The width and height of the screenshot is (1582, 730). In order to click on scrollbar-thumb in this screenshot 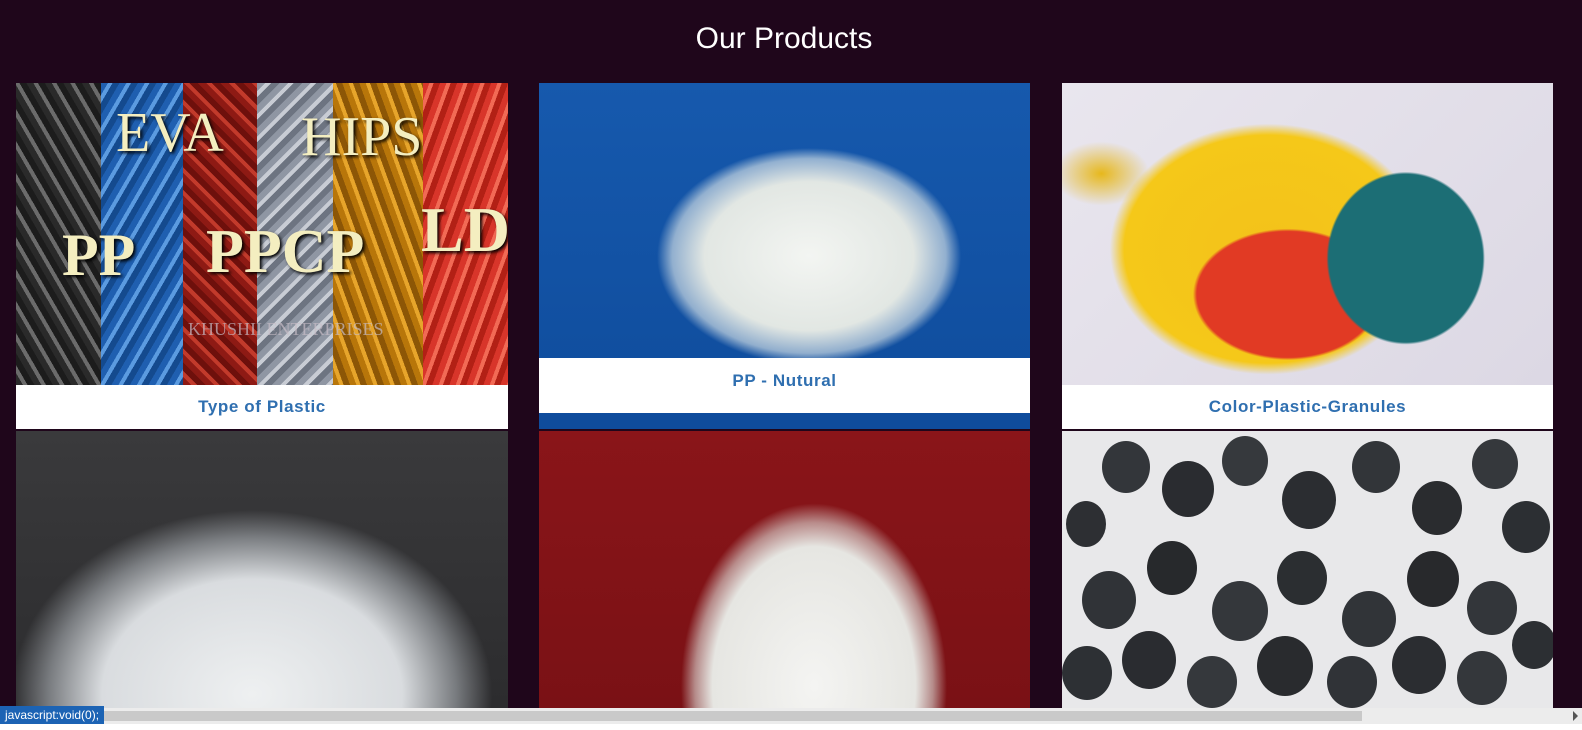, I will do `click(731, 716)`.